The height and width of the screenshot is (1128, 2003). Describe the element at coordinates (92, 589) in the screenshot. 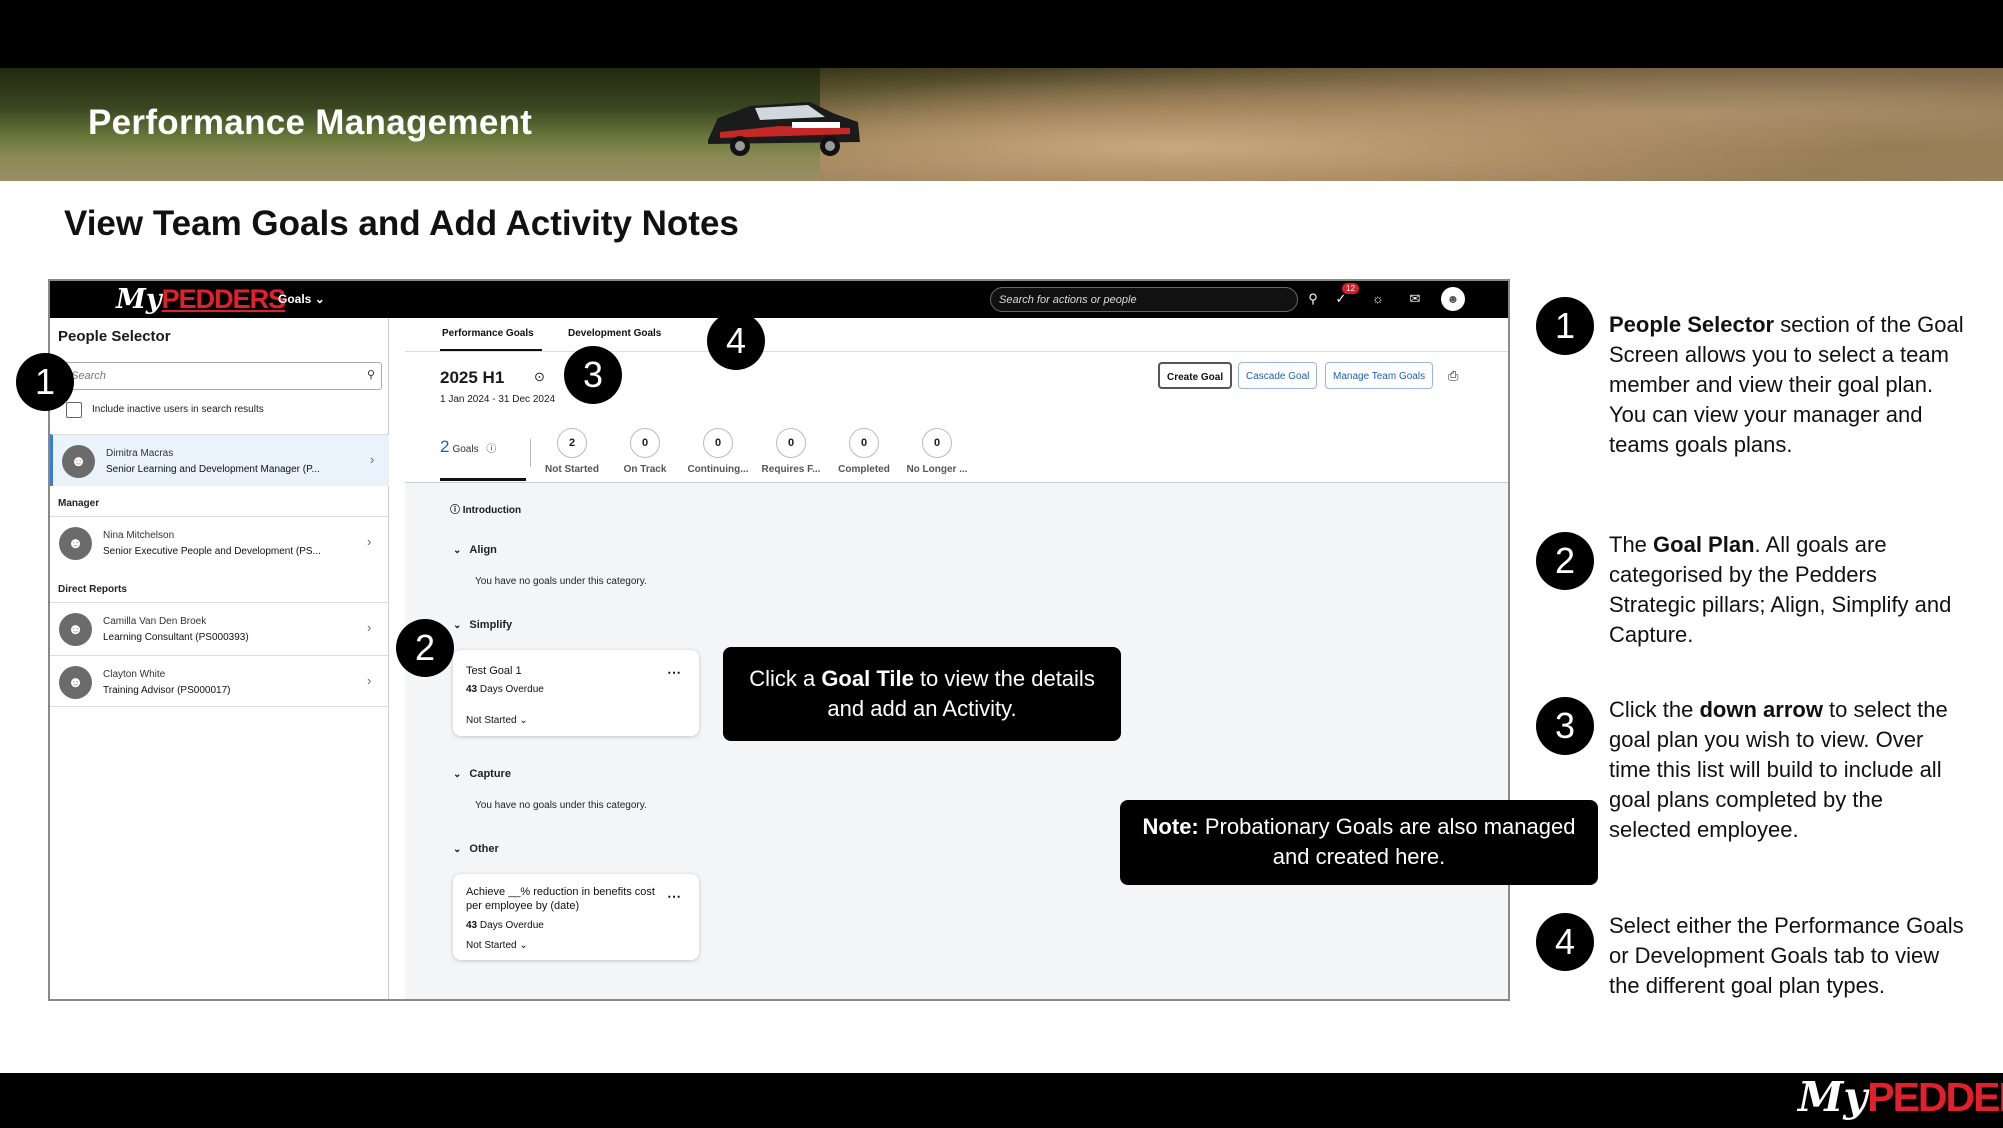

I see `direct-reports-section-label: Direct Reports` at that location.